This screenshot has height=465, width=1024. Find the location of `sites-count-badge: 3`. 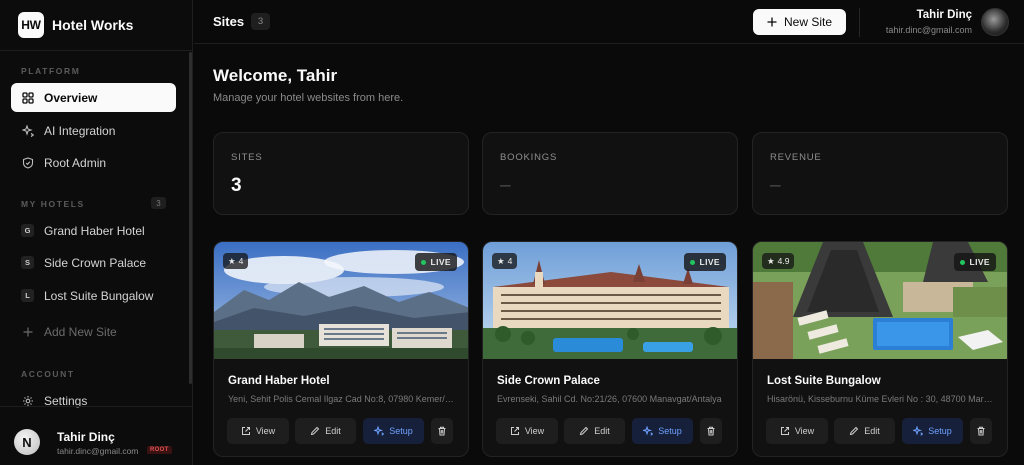

sites-count-badge: 3 is located at coordinates (260, 21).